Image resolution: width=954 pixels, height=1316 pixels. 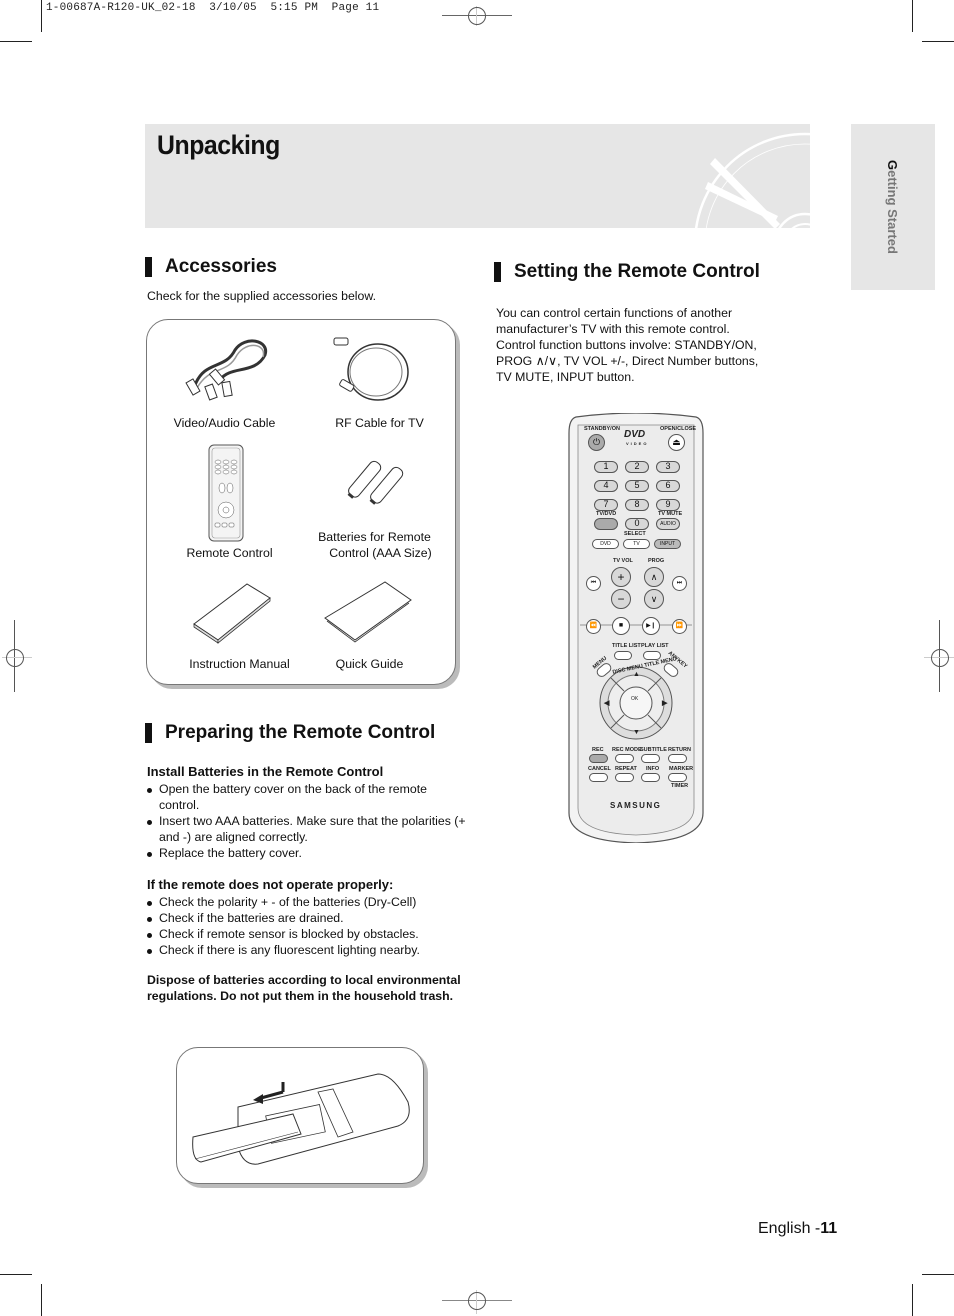 I want to click on quick-guide-icon, so click(x=368, y=612).